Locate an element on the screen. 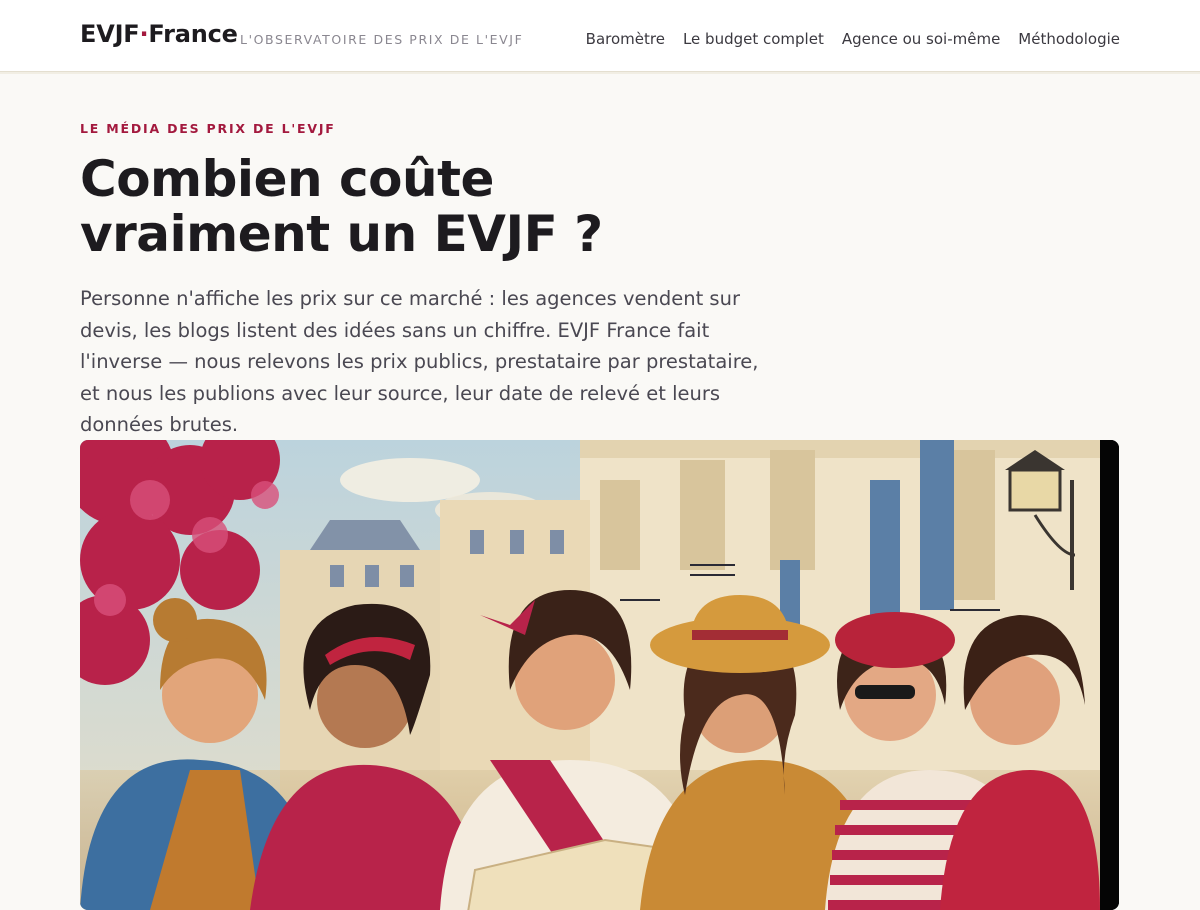 This screenshot has width=1200, height=910. hero-eyebrow: LE MÉDIA DES PRIX DE L'EVJF is located at coordinates (208, 128).